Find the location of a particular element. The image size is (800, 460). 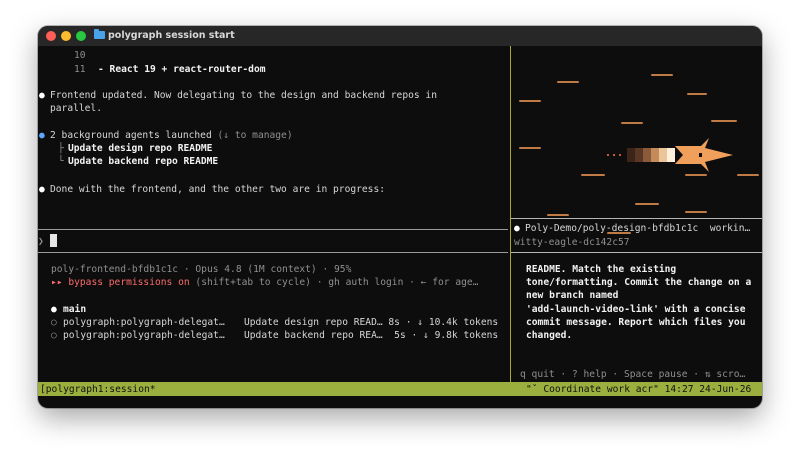

minimize-window-button is located at coordinates (66, 36).